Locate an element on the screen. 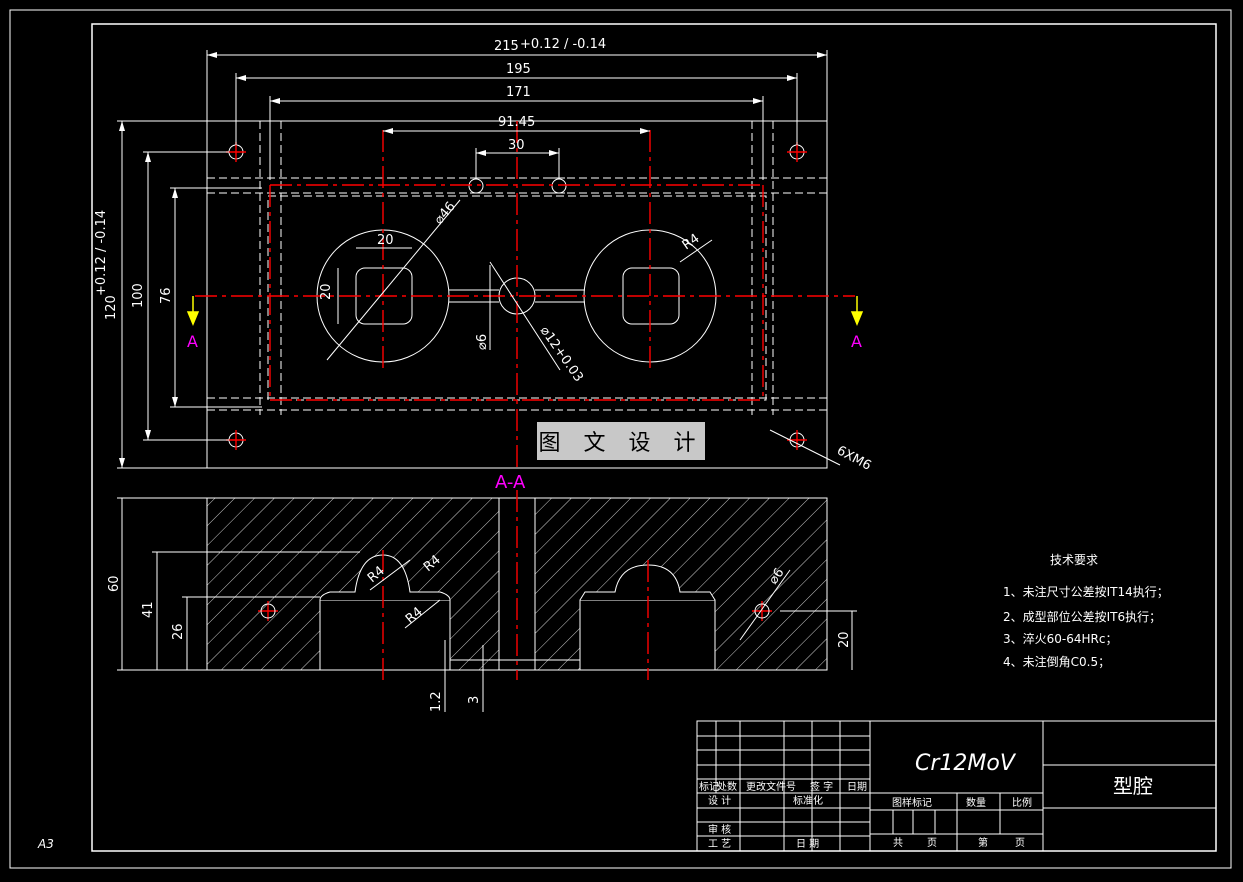 The width and height of the screenshot is (1243, 882). dim-20-top: 20 is located at coordinates (385, 240).